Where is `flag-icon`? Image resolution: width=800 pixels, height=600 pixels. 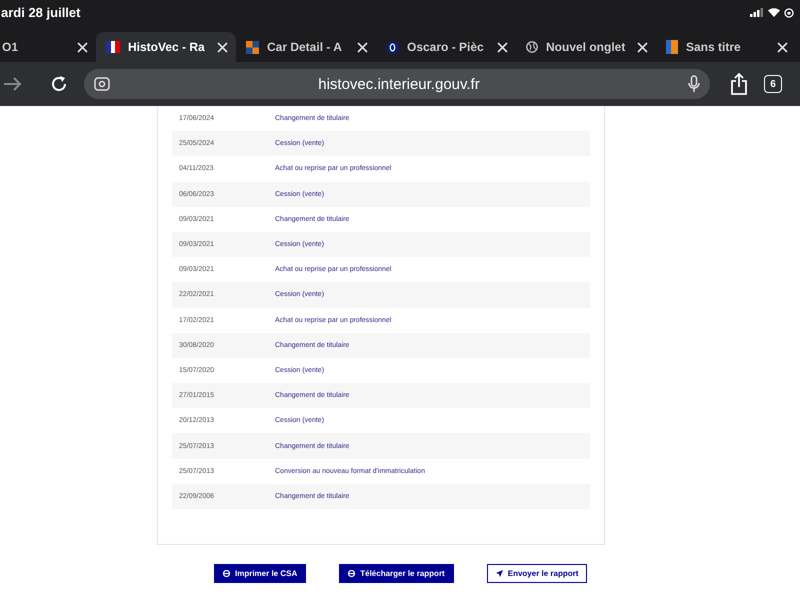
flag-icon is located at coordinates (113, 47).